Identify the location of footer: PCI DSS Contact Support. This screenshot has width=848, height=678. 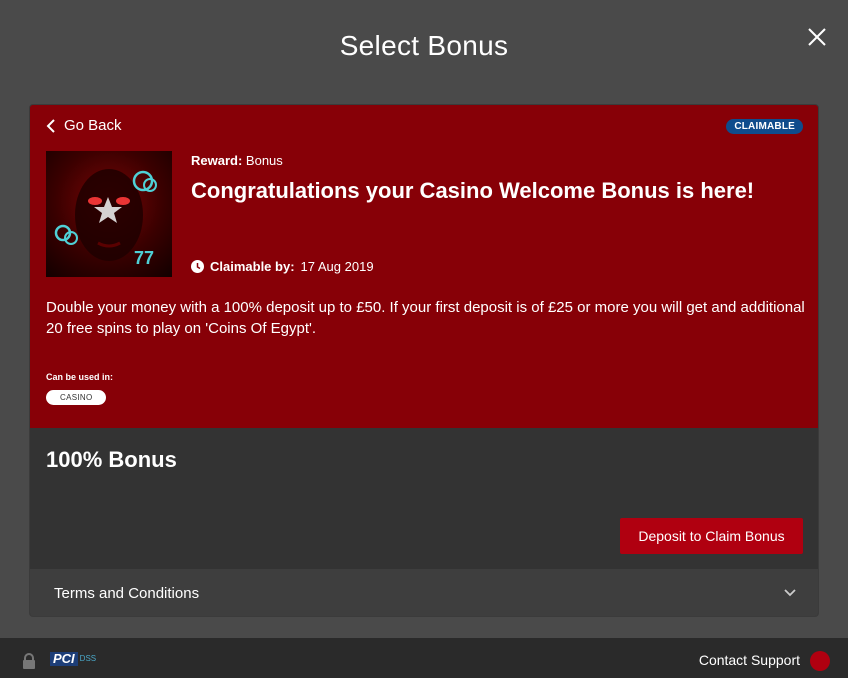
(424, 658).